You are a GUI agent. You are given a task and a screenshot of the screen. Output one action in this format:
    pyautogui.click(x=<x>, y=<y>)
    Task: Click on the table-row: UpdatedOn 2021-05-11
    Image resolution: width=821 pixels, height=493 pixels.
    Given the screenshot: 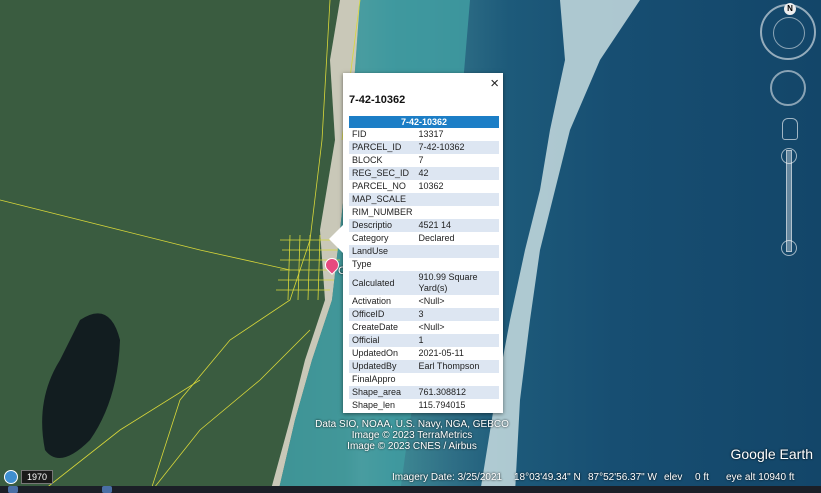 What is the action you would take?
    pyautogui.click(x=424, y=353)
    